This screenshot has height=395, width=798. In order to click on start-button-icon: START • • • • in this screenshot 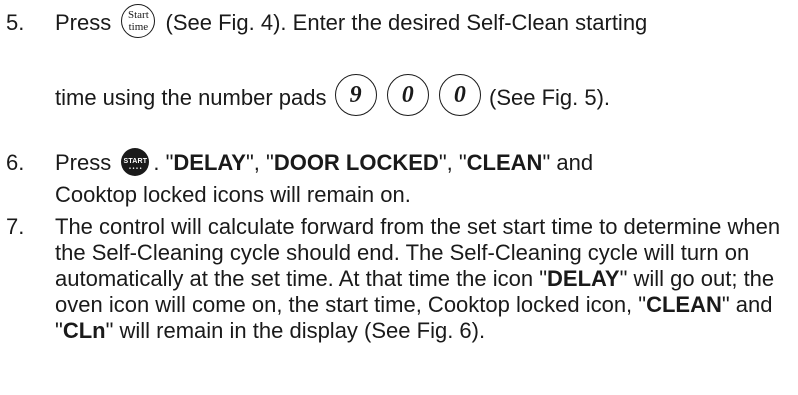, I will do `click(135, 162)`.